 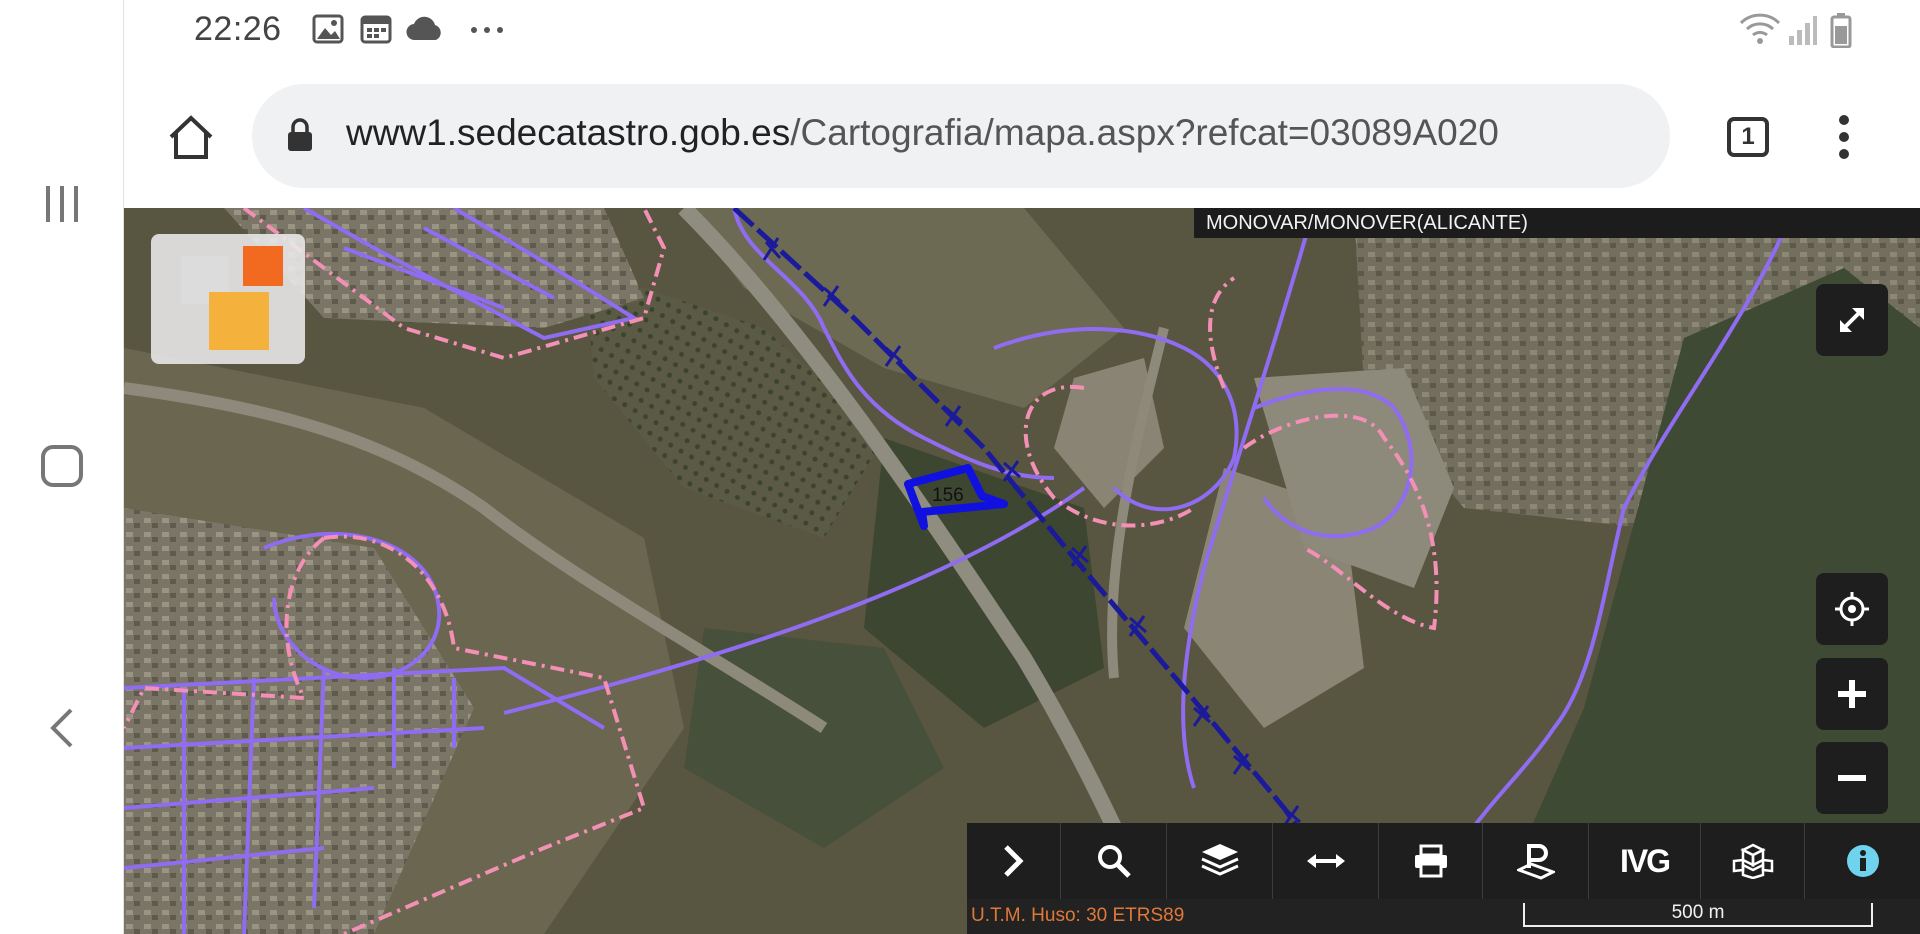 I want to click on expand-panel-button, so click(x=1014, y=861).